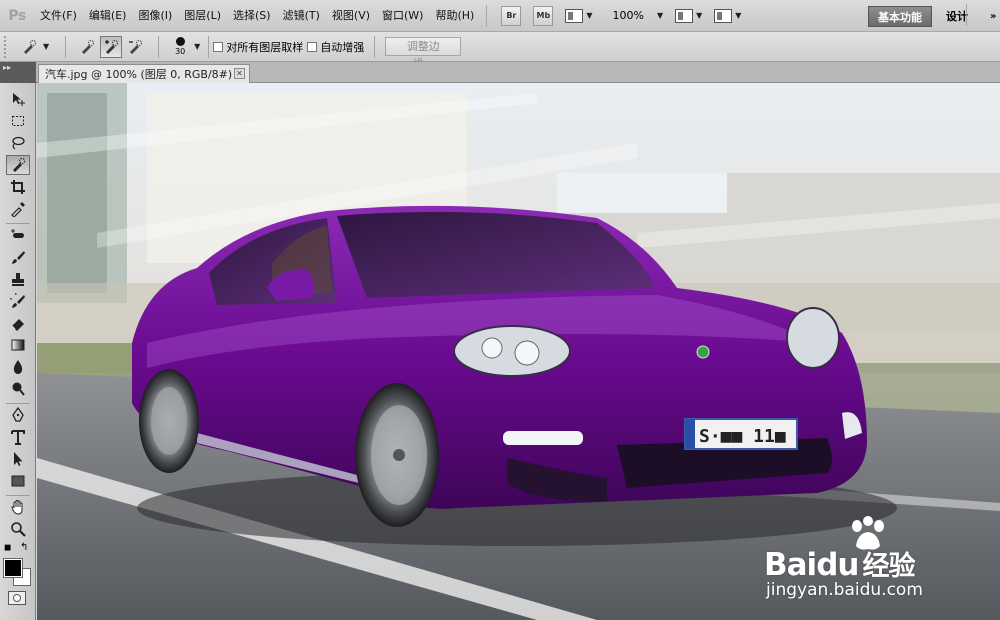  I want to click on workspace-essentials-button: 基本功能, so click(900, 16).